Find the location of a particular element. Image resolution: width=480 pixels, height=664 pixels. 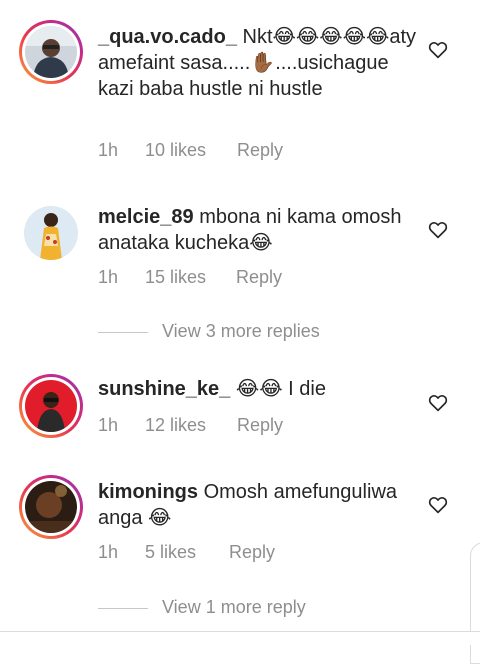

comment-meta: 1h 10 likes Reply is located at coordinates (190, 150).